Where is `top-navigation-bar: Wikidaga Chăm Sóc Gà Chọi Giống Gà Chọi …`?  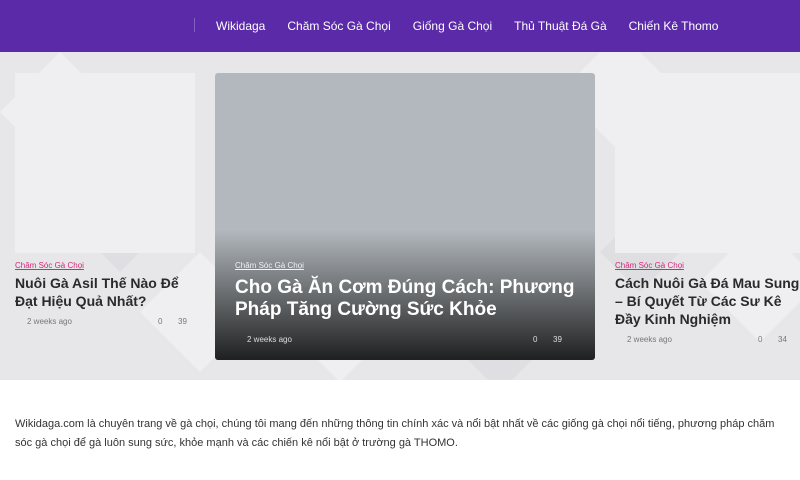
top-navigation-bar: Wikidaga Chăm Sóc Gà Chọi Giống Gà Chọi … is located at coordinates (400, 26).